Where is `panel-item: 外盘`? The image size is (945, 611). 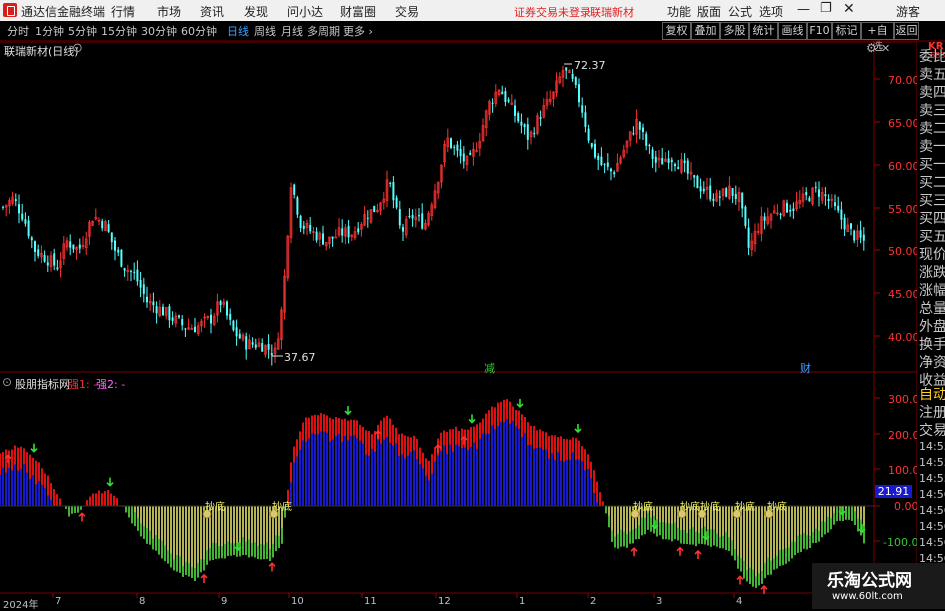 panel-item: 外盘 is located at coordinates (932, 327).